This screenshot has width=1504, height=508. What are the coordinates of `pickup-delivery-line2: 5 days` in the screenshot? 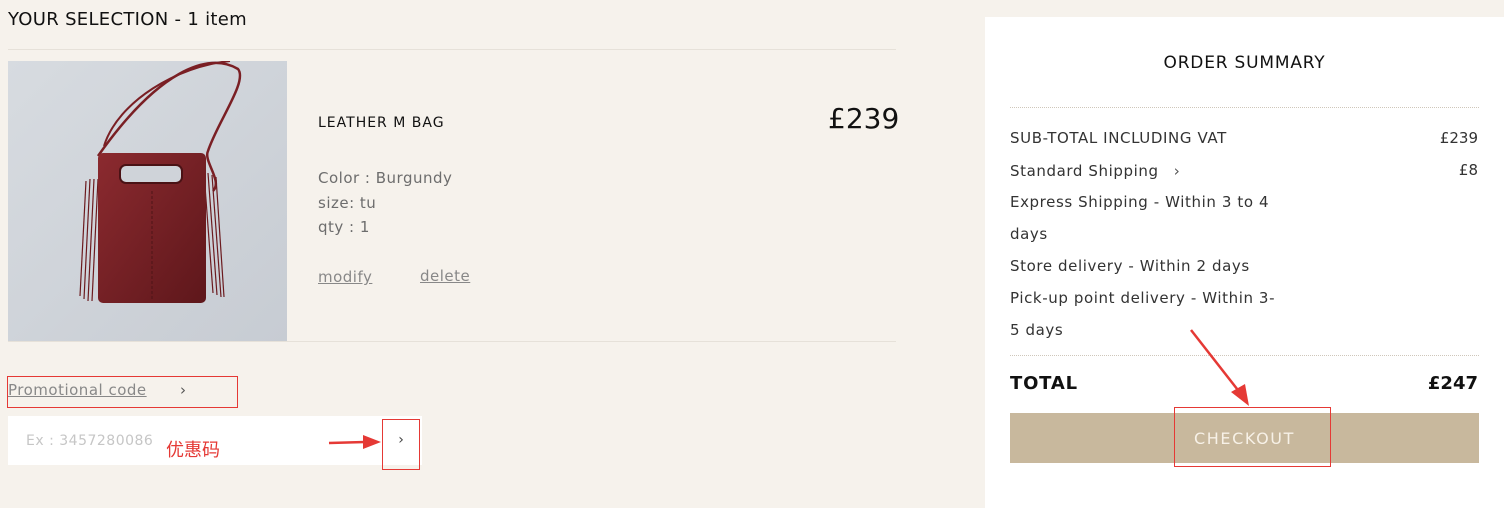 It's located at (1036, 330).